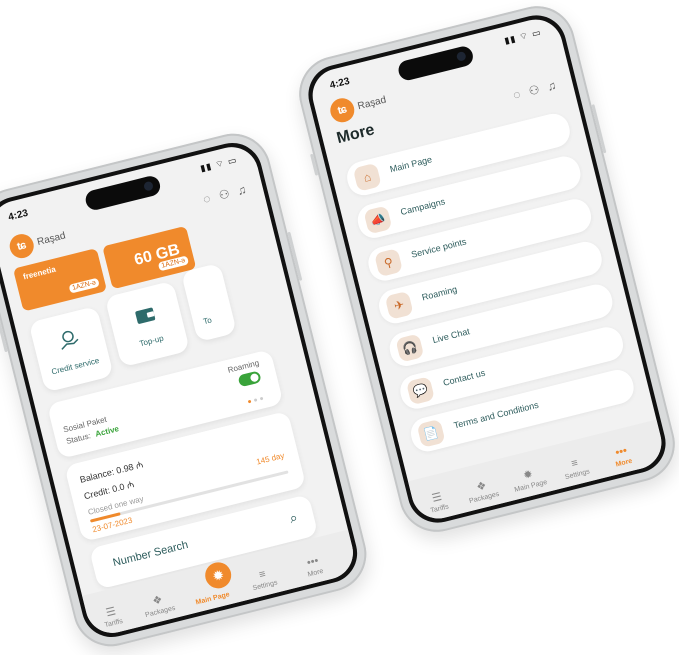 The width and height of the screenshot is (679, 655). I want to click on menu-label: Main Page, so click(411, 164).